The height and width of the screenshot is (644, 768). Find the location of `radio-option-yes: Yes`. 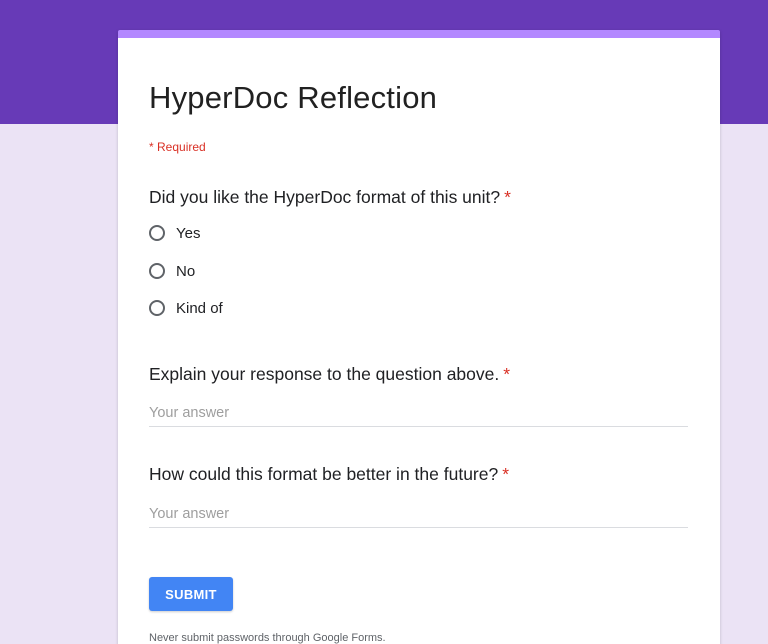

radio-option-yes: Yes is located at coordinates (174, 233).